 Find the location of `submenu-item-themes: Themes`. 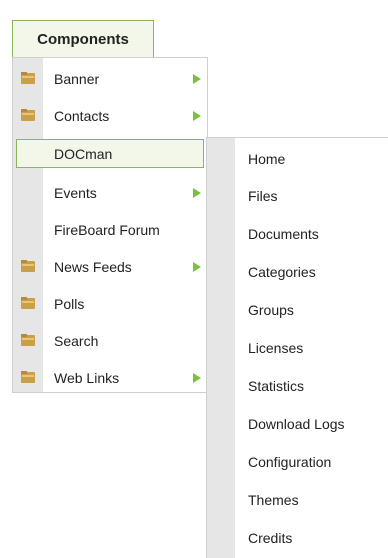

submenu-item-themes: Themes is located at coordinates (297, 500).